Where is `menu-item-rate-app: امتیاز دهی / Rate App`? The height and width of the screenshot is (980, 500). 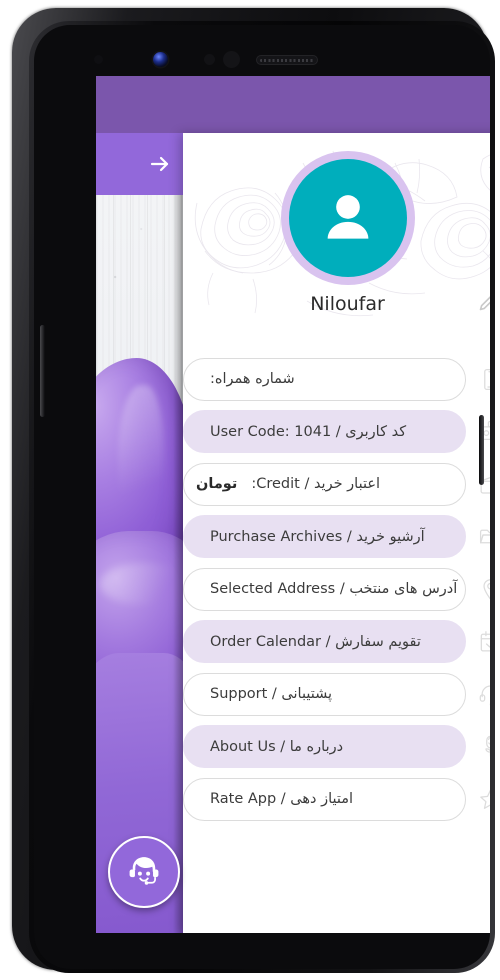 menu-item-rate-app: امتیاز دهی / Rate App is located at coordinates (336, 799).